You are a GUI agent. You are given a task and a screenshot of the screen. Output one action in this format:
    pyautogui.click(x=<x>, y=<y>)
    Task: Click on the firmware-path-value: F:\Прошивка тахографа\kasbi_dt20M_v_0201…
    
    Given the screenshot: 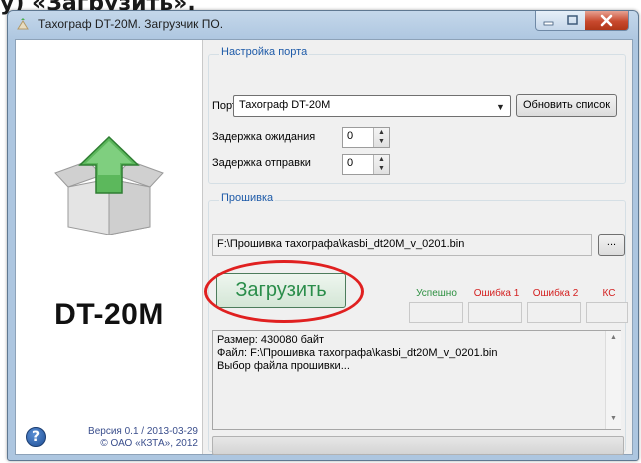 What is the action you would take?
    pyautogui.click(x=341, y=244)
    